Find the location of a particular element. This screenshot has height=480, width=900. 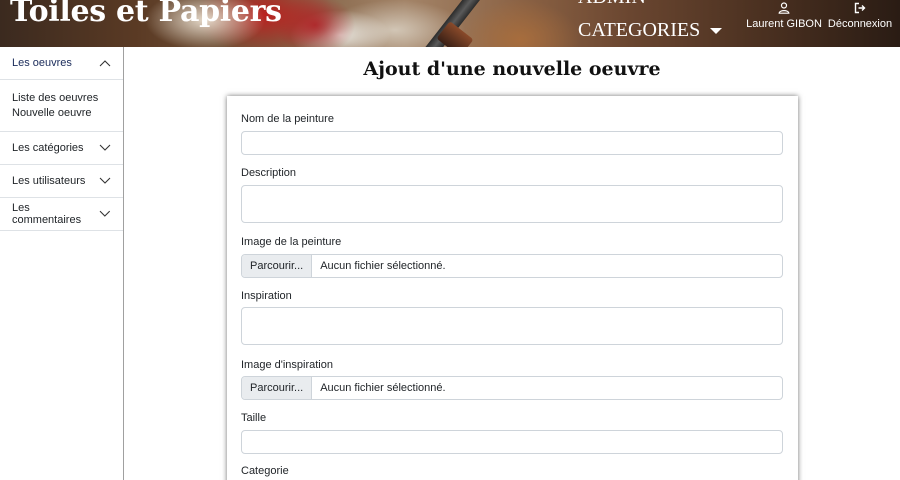

description-label: Description is located at coordinates (269, 173).